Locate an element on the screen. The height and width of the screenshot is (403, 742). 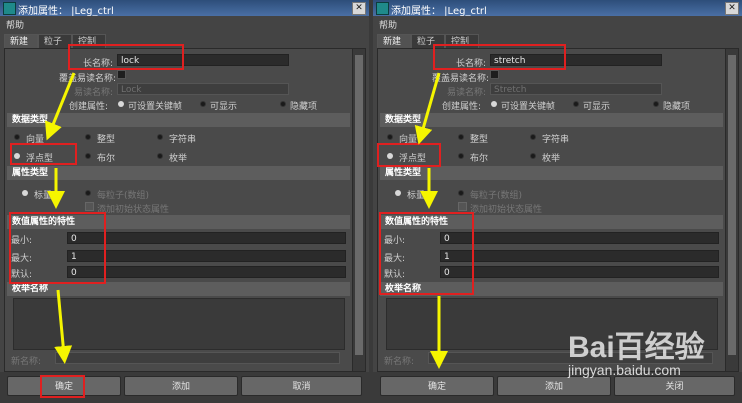
baidu-watermark-url: jingyan.baidu.com is located at coordinates (624, 370).